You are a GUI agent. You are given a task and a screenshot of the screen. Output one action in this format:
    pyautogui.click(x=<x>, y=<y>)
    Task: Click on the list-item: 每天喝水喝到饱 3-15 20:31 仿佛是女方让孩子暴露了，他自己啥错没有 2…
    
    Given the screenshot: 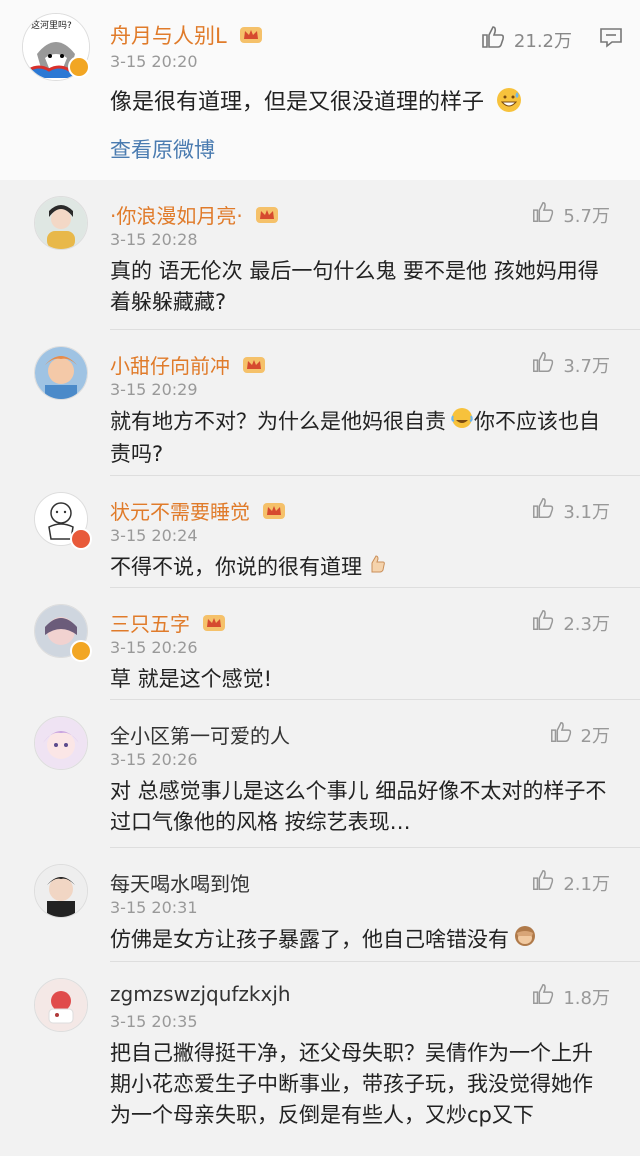 What is the action you would take?
    pyautogui.click(x=320, y=905)
    